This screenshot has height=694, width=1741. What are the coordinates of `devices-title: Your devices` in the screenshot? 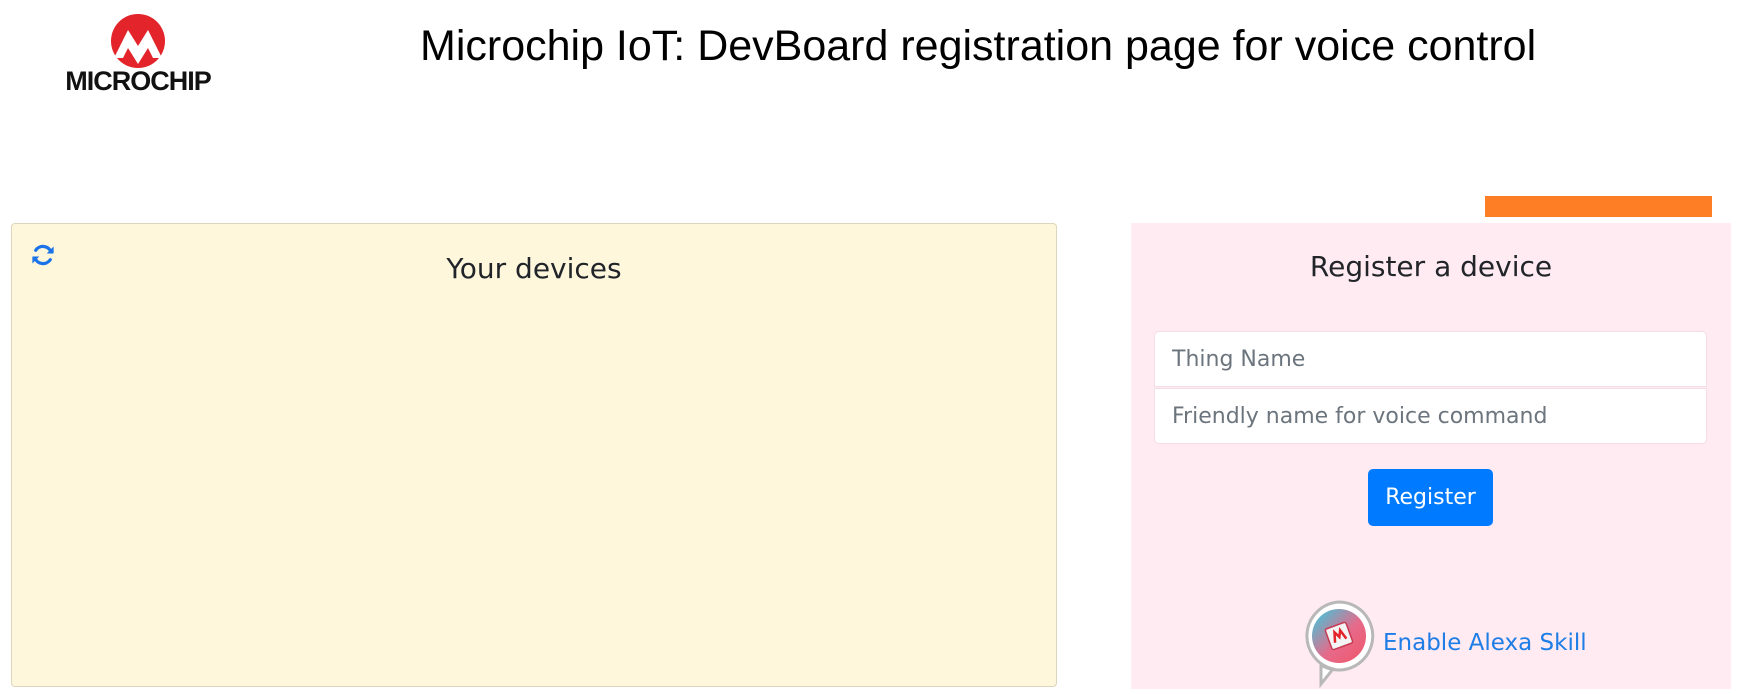 It's located at (534, 268).